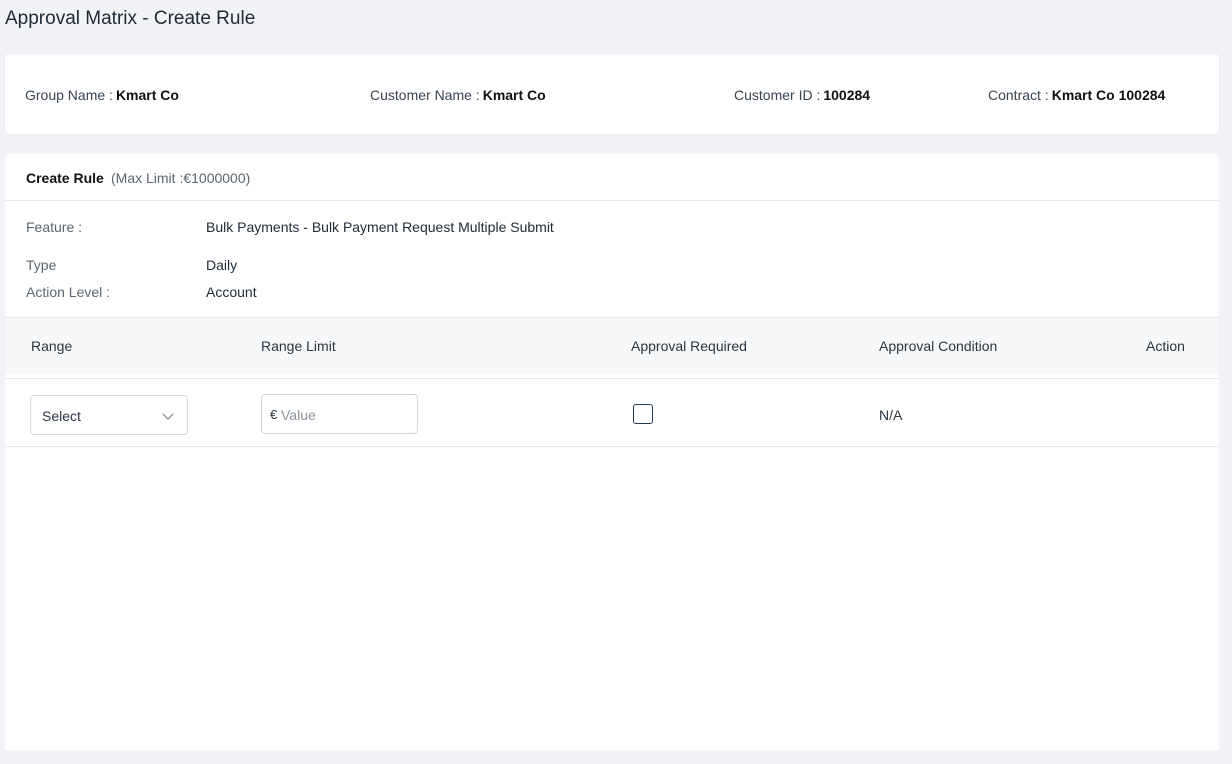 This screenshot has height=764, width=1232. Describe the element at coordinates (643, 414) in the screenshot. I see `approval-required-checkbox` at that location.